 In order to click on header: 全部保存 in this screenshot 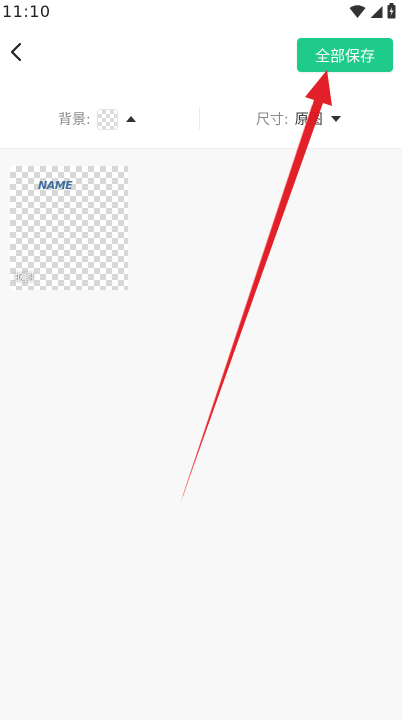, I will do `click(201, 58)`.